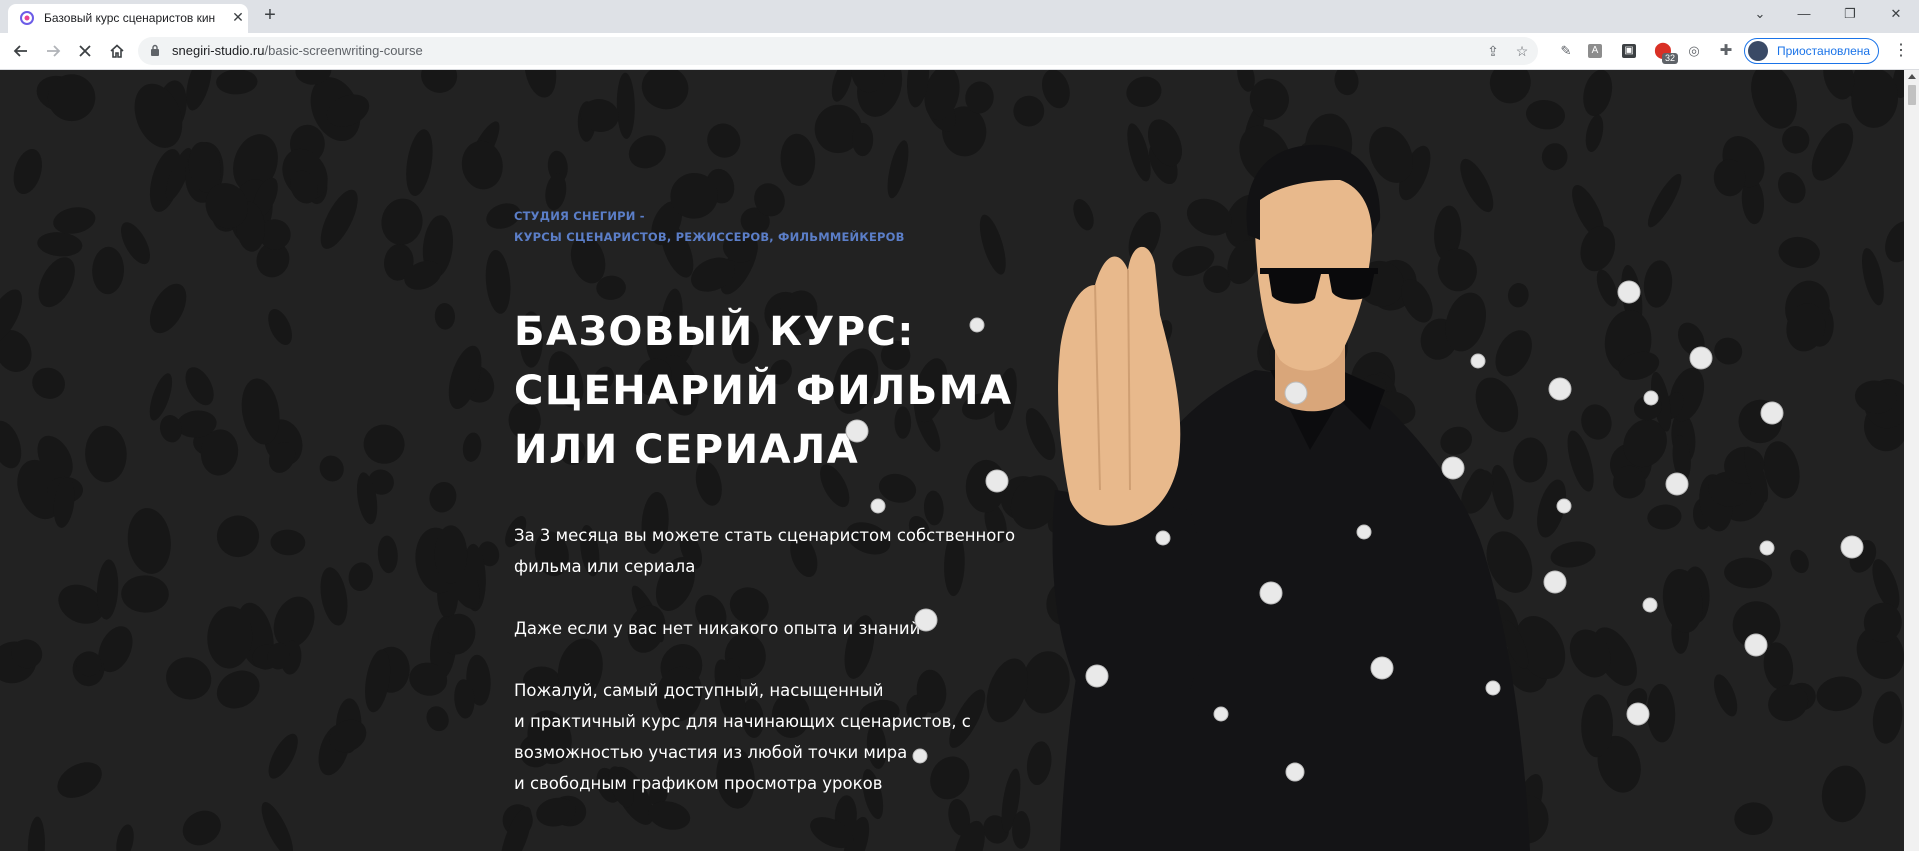 The width and height of the screenshot is (1919, 851). I want to click on forward-arrow-icon, so click(54, 51).